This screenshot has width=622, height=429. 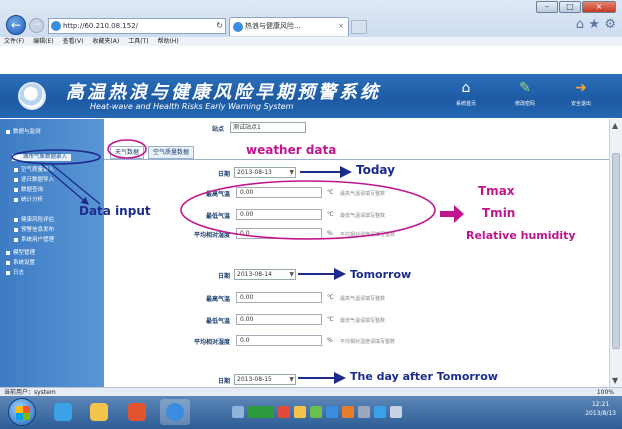 What do you see at coordinates (291, 150) in the screenshot?
I see `annotation-weather-data: weather data` at bounding box center [291, 150].